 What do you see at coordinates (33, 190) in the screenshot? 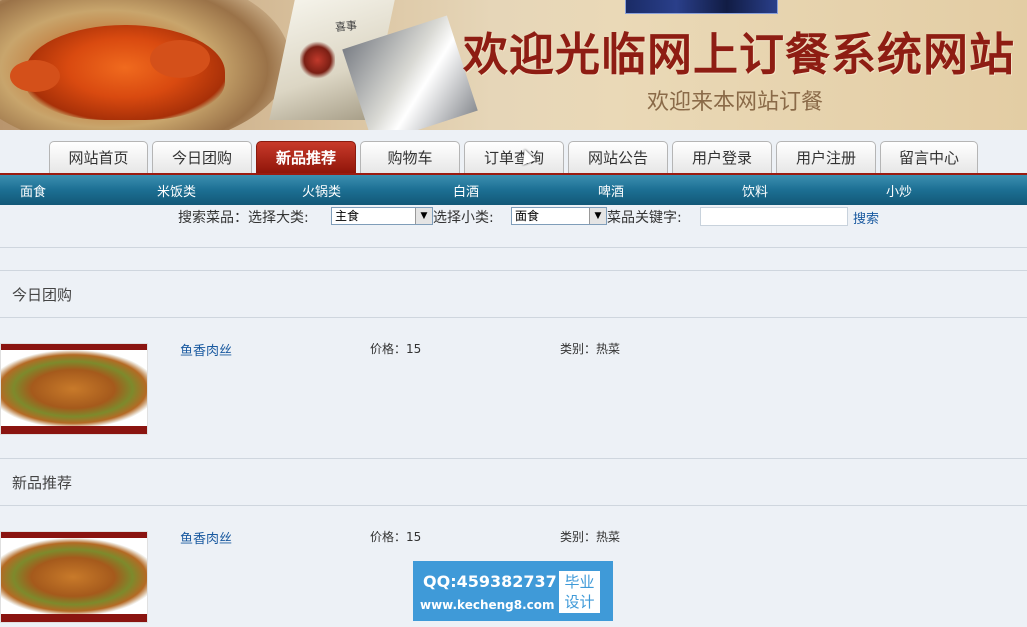
I see `category-link: 面食` at bounding box center [33, 190].